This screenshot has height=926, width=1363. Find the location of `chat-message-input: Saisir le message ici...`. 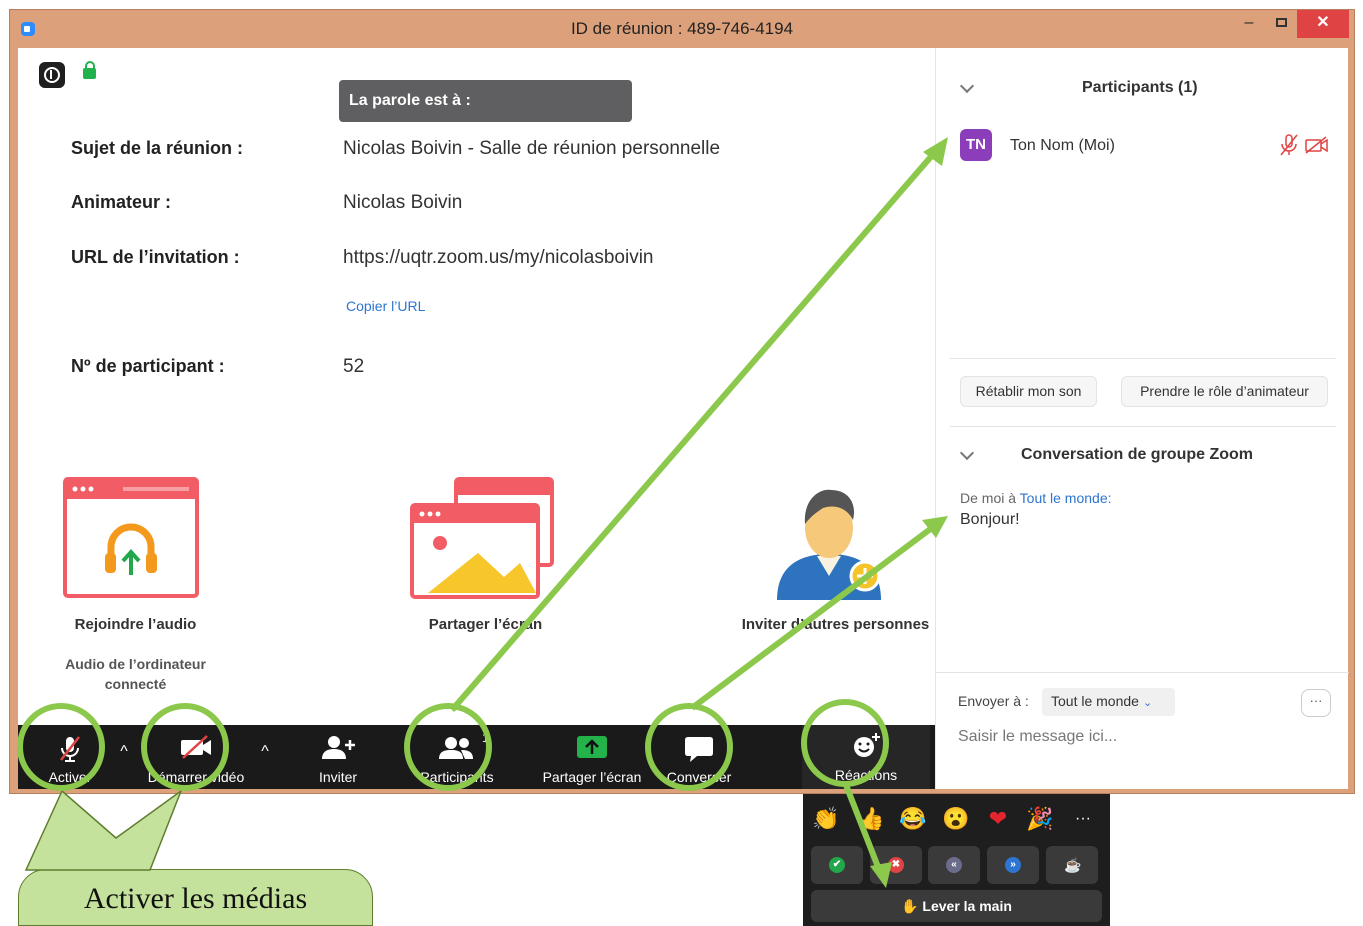

chat-message-input: Saisir le message ici... is located at coordinates (1037, 737).